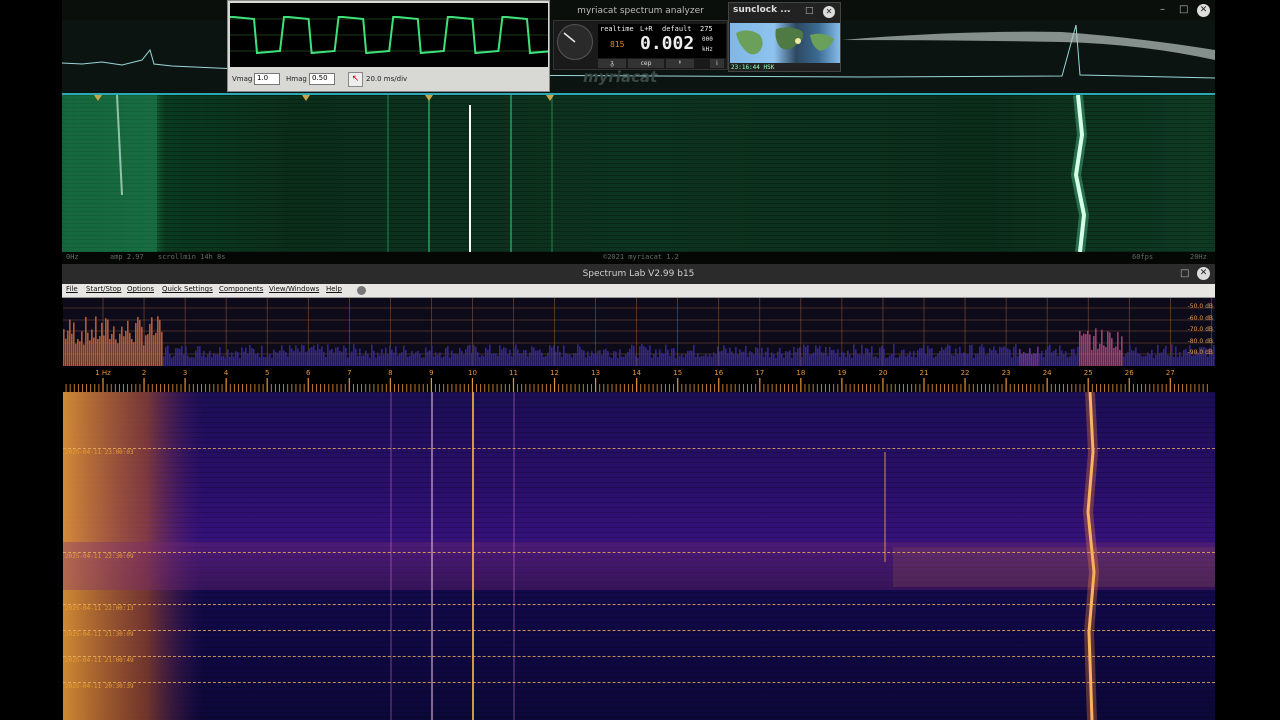  What do you see at coordinates (1143, 257) in the screenshot?
I see `status-fps: 60fps` at bounding box center [1143, 257].